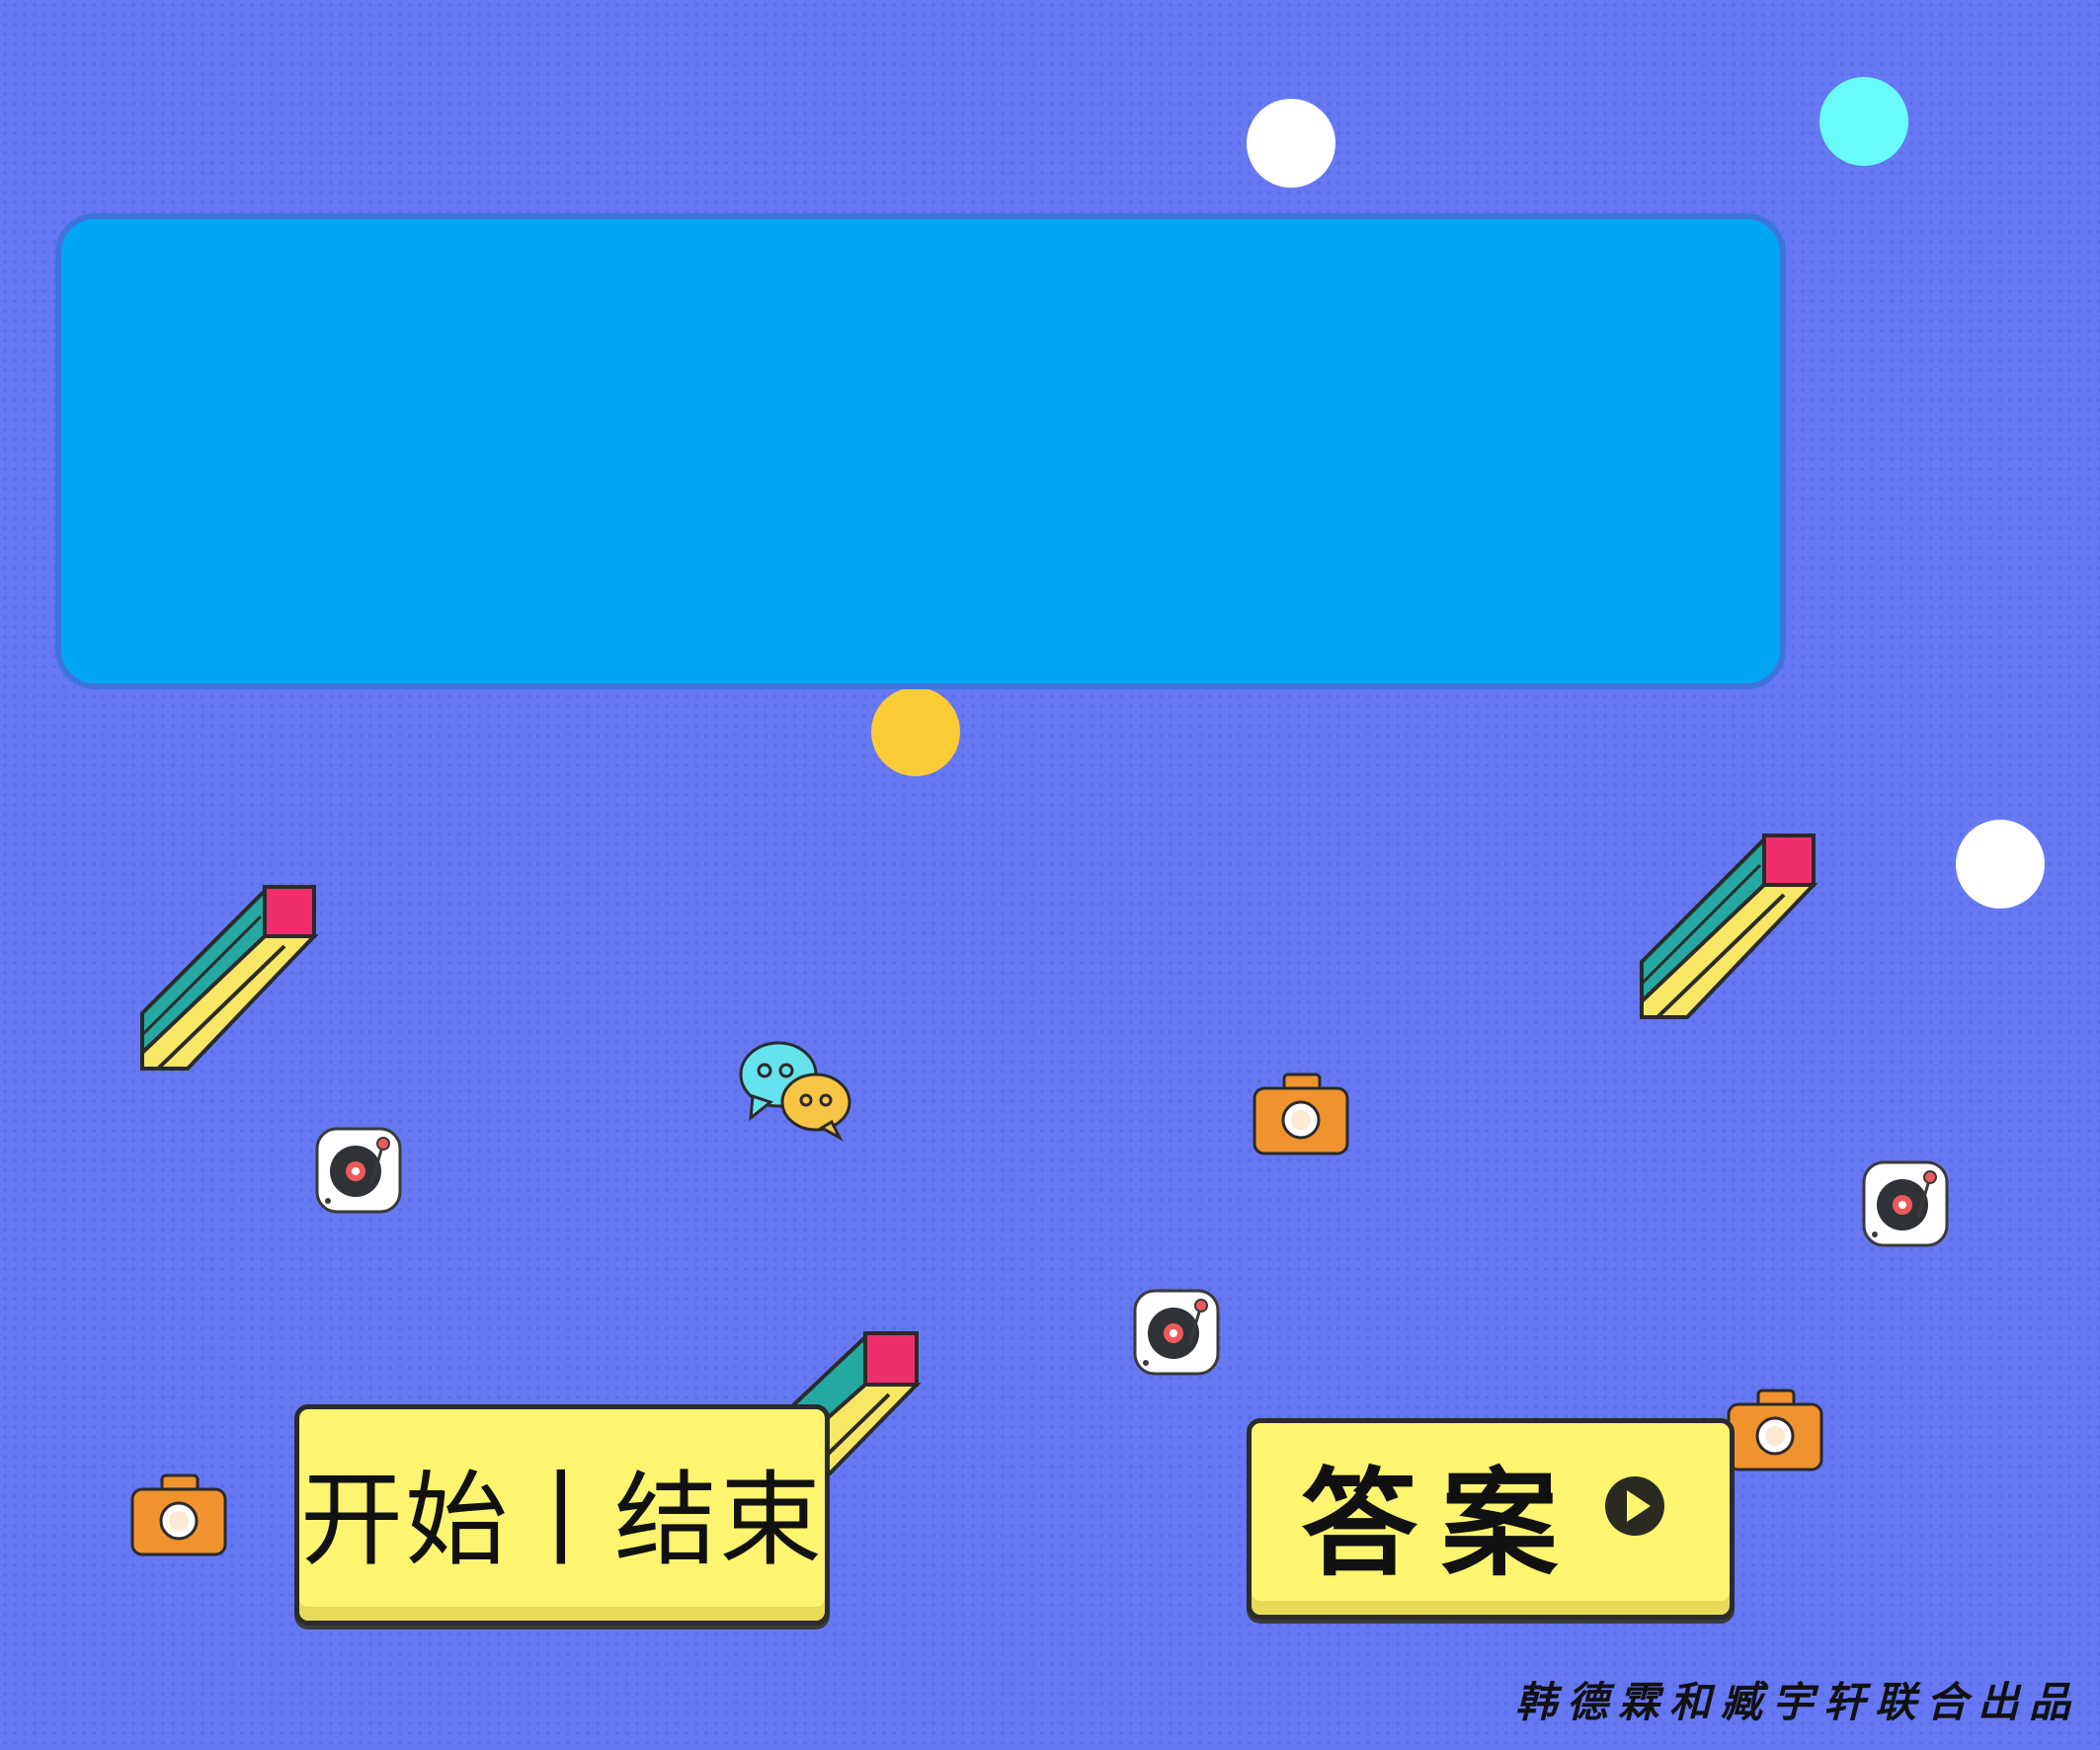  Describe the element at coordinates (1863, 122) in the screenshot. I see `cyan-dot` at that location.